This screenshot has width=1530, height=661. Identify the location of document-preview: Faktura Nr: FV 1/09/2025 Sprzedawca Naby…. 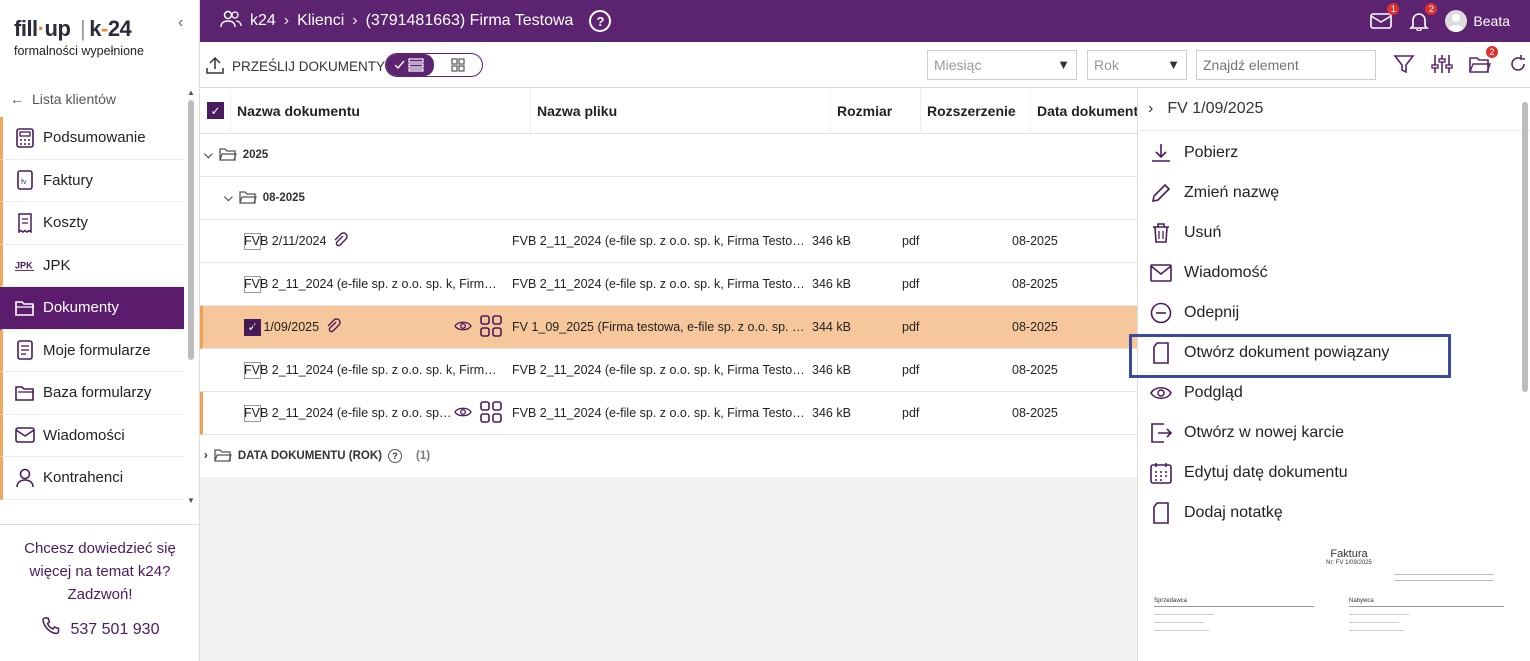
(1329, 604).